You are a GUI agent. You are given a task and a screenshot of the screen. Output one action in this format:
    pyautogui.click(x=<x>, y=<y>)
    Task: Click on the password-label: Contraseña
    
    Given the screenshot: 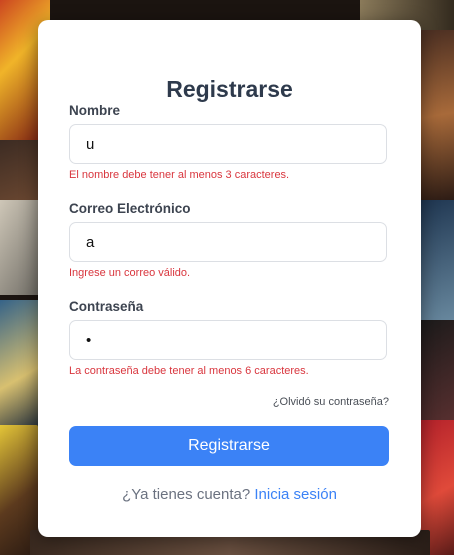 What is the action you would take?
    pyautogui.click(x=106, y=306)
    